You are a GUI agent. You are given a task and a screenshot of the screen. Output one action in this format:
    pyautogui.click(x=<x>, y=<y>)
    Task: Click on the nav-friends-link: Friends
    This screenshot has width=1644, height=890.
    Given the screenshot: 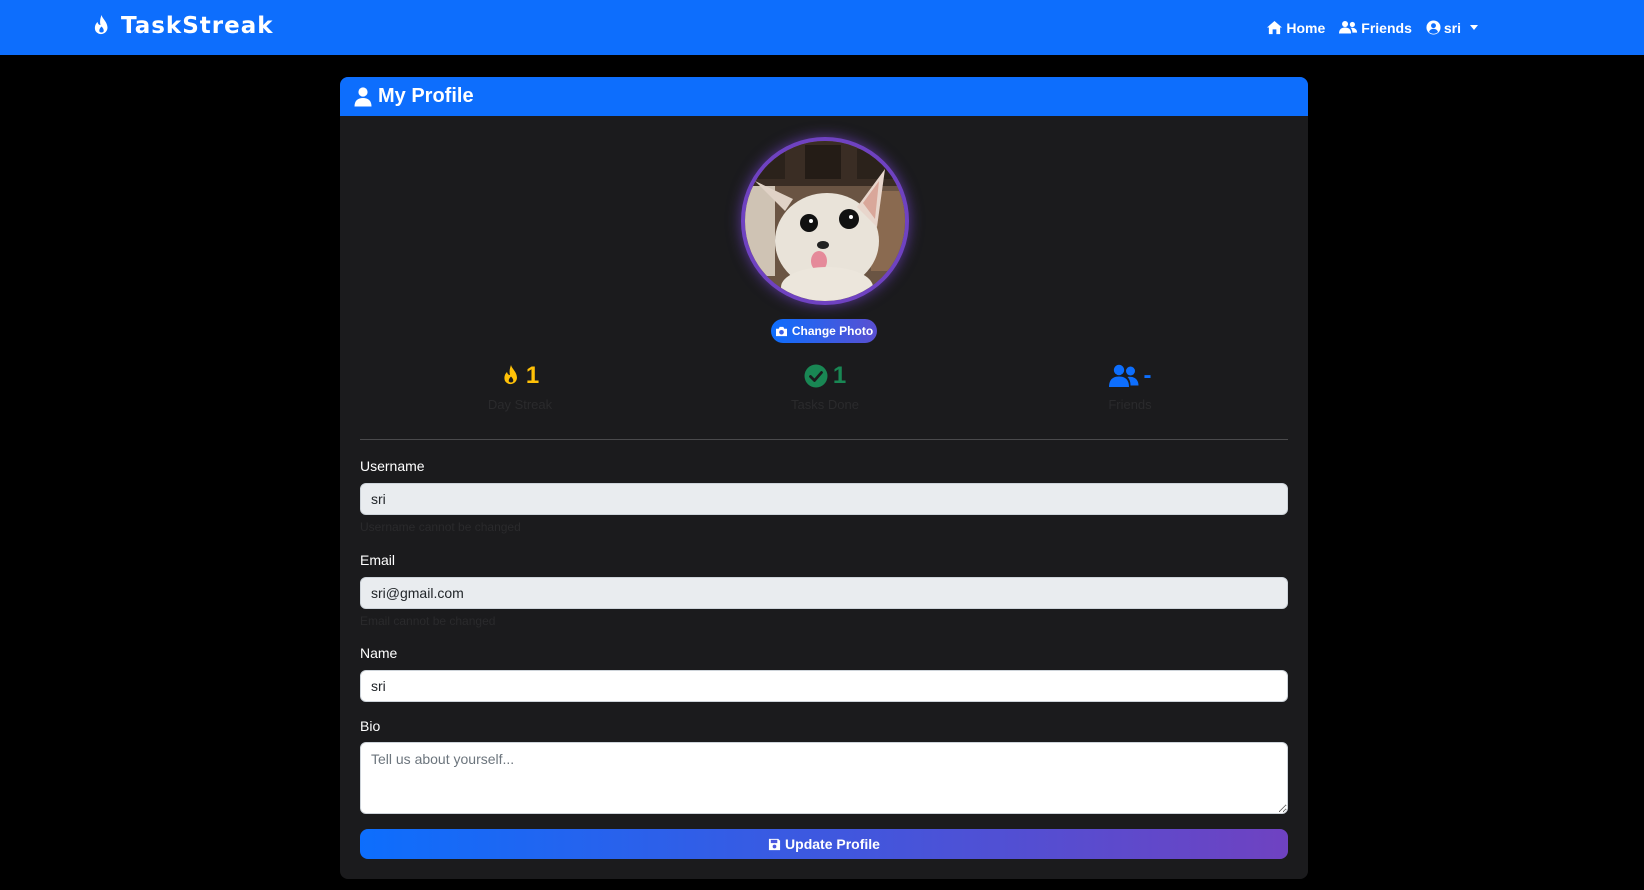 What is the action you would take?
    pyautogui.click(x=1375, y=28)
    